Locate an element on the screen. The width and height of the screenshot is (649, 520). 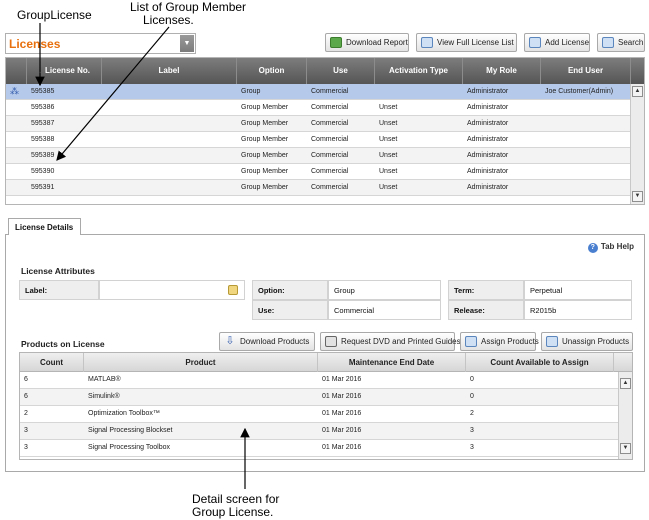
release-label: Release: is located at coordinates (486, 310).